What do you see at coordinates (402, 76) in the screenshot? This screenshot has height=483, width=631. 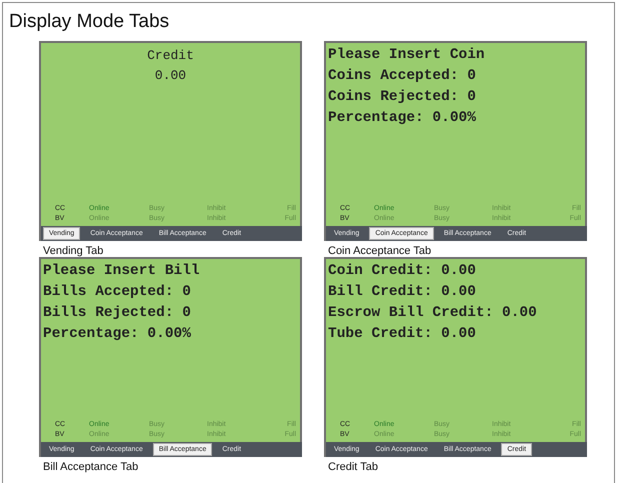 I see `display-text: Coins Accepted: 0` at bounding box center [402, 76].